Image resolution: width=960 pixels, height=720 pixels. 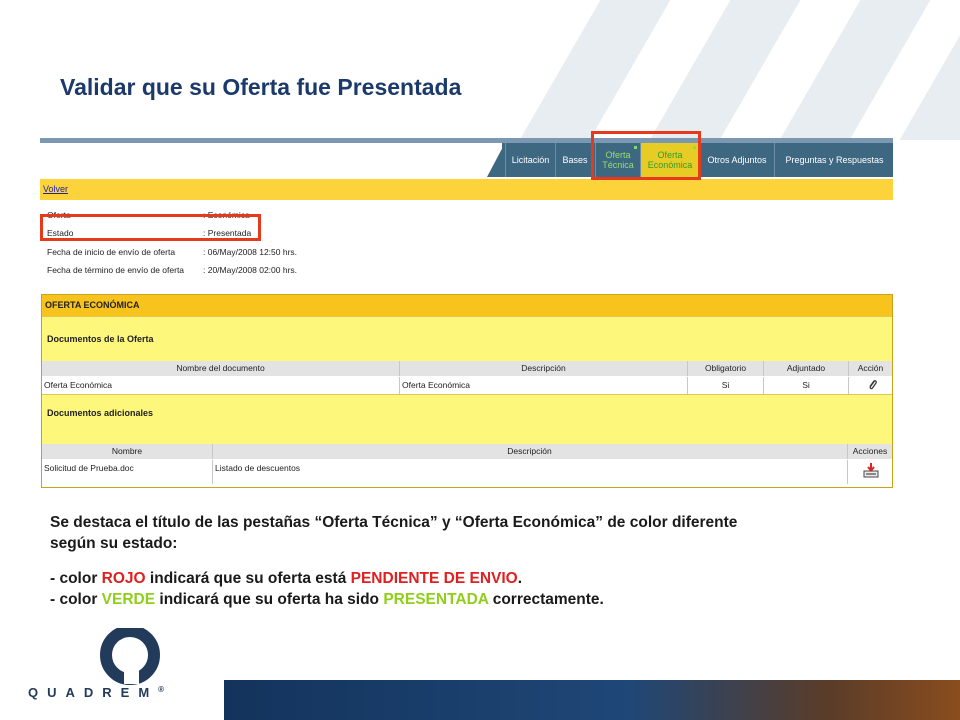 What do you see at coordinates (258, 468) in the screenshot?
I see `additional-doc-description: Listado de descuentos` at bounding box center [258, 468].